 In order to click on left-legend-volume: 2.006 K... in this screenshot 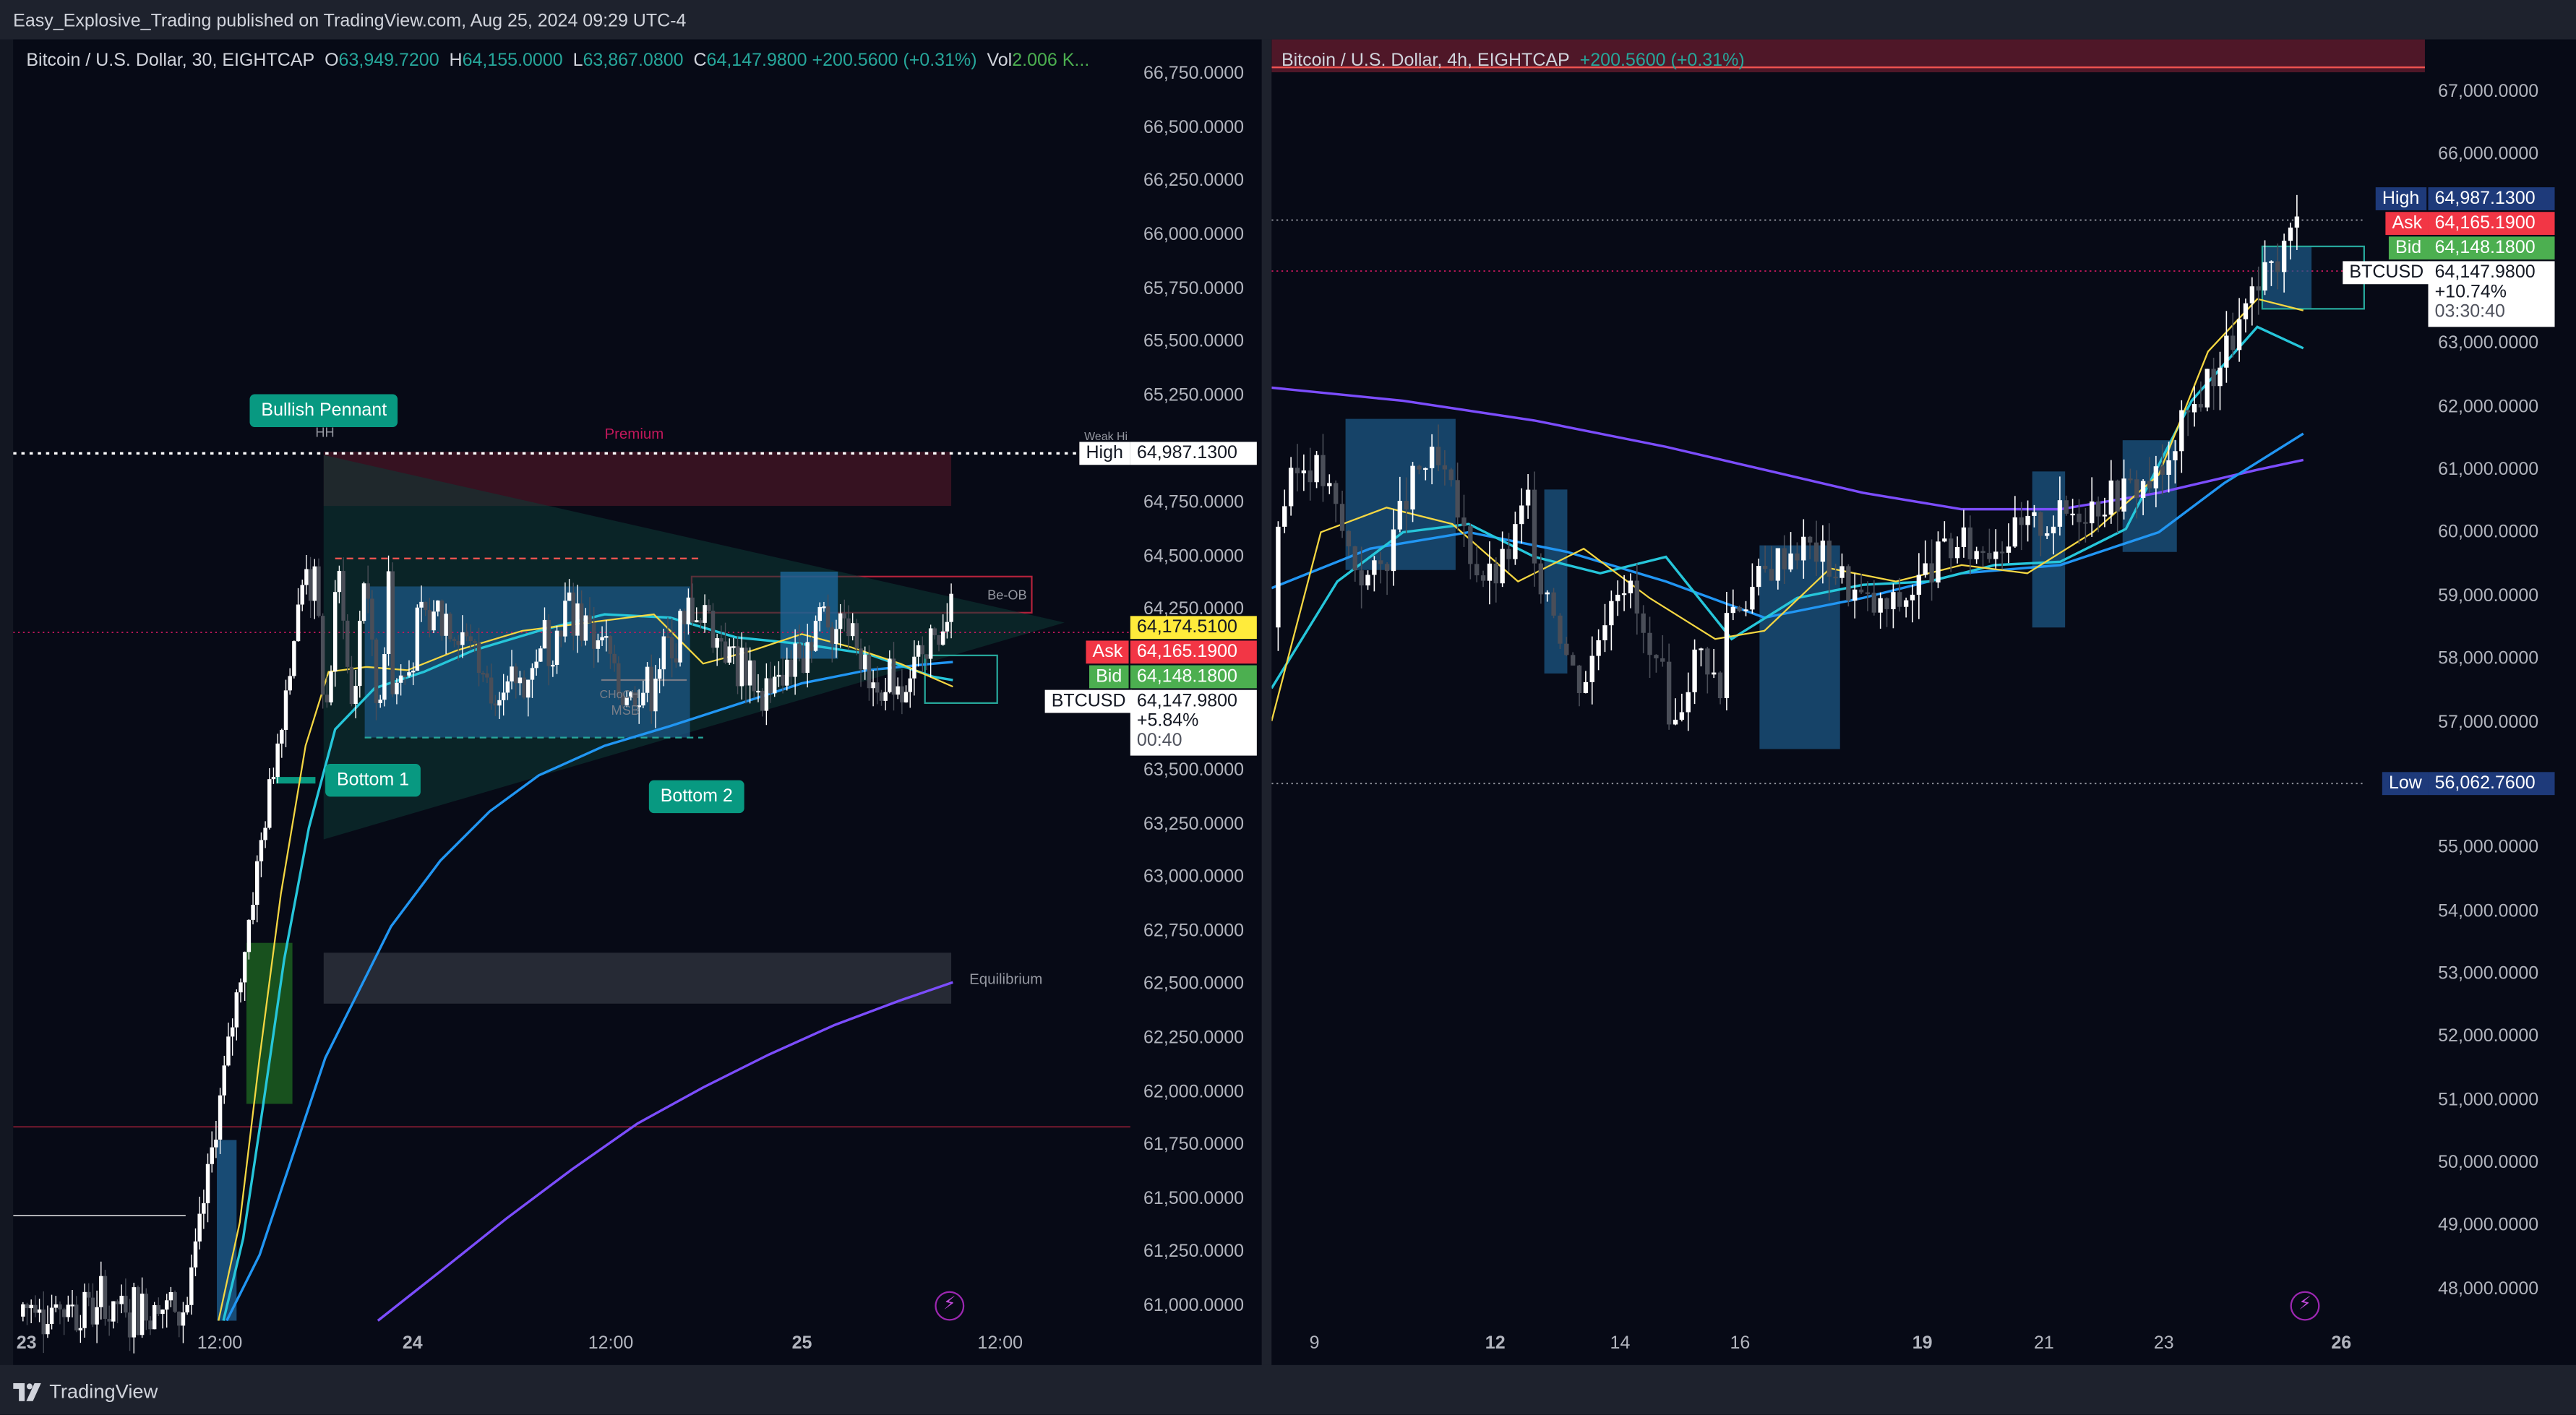, I will do `click(1051, 61)`.